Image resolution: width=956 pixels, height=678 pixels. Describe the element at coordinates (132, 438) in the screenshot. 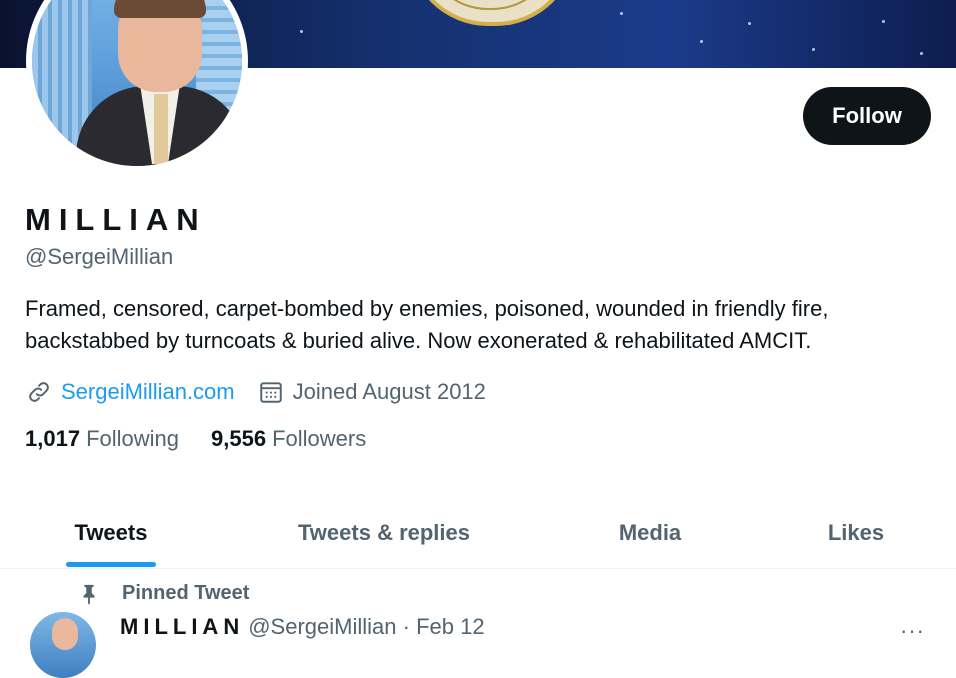

I see `following-label: Following` at that location.